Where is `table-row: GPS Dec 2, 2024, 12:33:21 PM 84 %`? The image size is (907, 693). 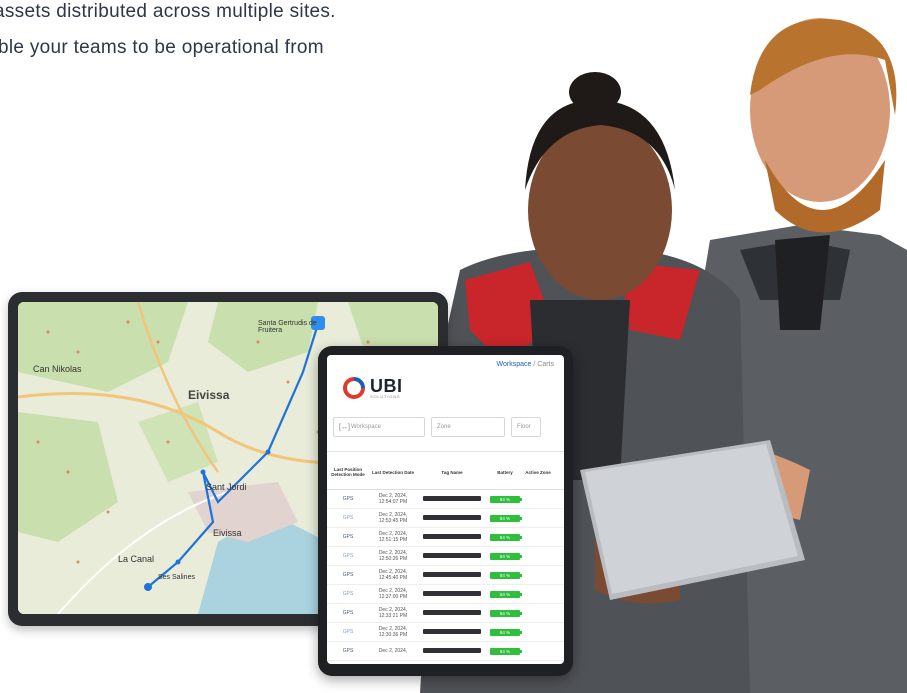 table-row: GPS Dec 2, 2024, 12:33:21 PM 84 % is located at coordinates (445, 613).